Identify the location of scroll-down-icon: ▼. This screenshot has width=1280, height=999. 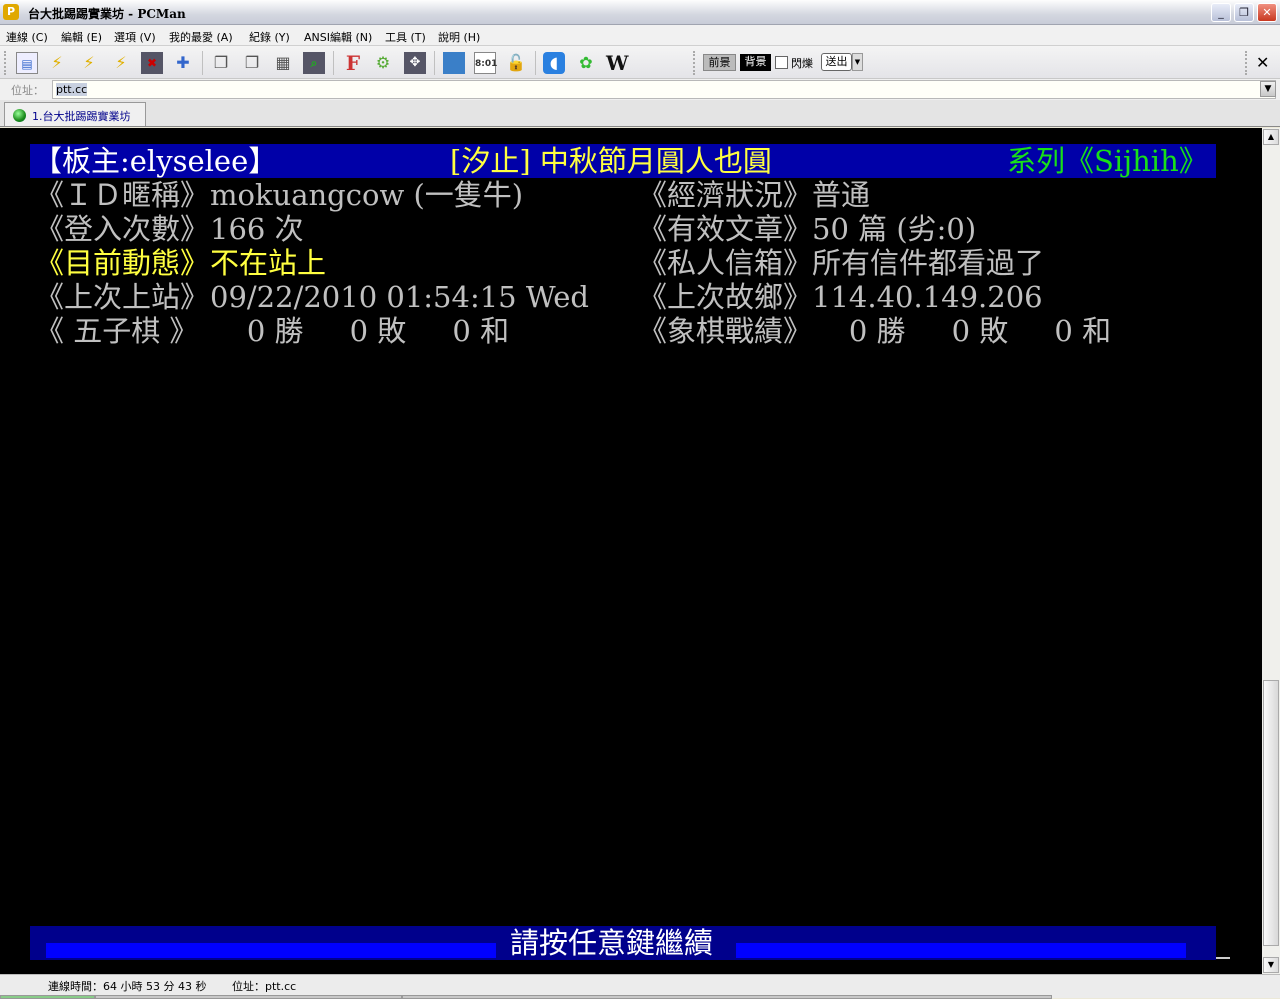
(1271, 965).